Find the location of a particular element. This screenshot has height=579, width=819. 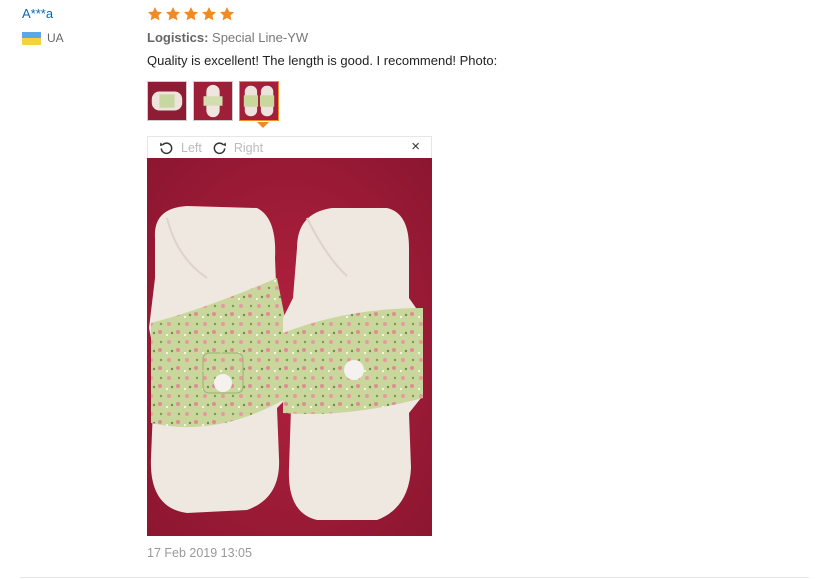

ukraine-flag-icon is located at coordinates (31, 38).